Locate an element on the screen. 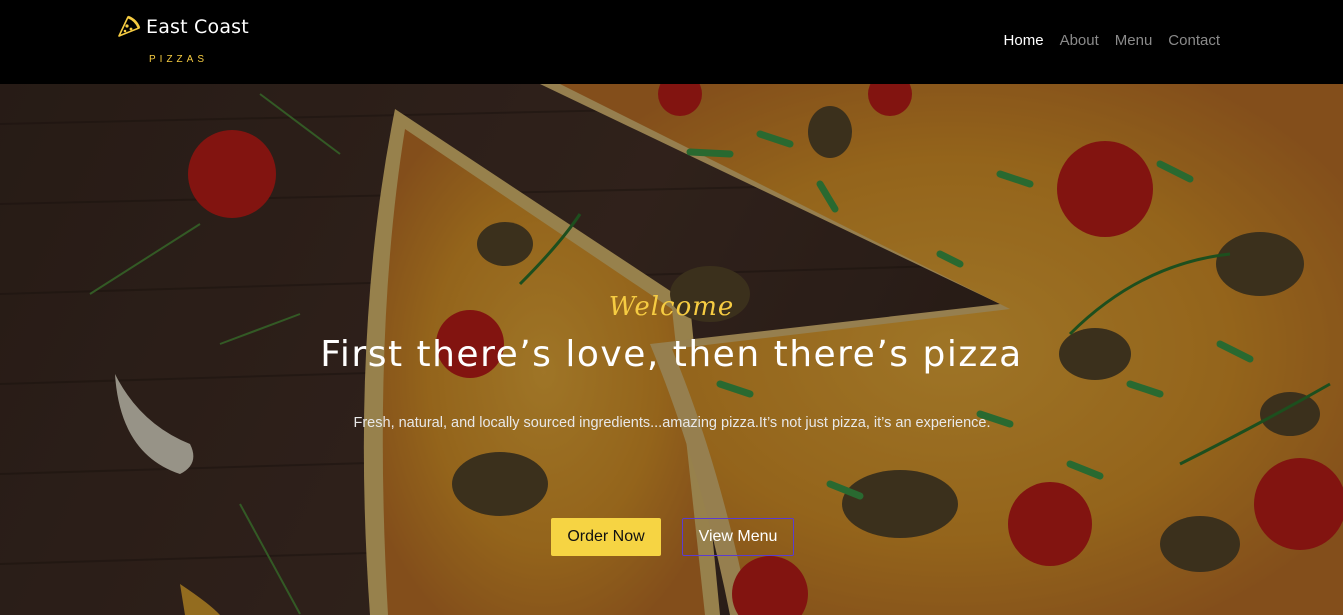 The width and height of the screenshot is (1343, 615). nav-link-about: About is located at coordinates (1079, 40).